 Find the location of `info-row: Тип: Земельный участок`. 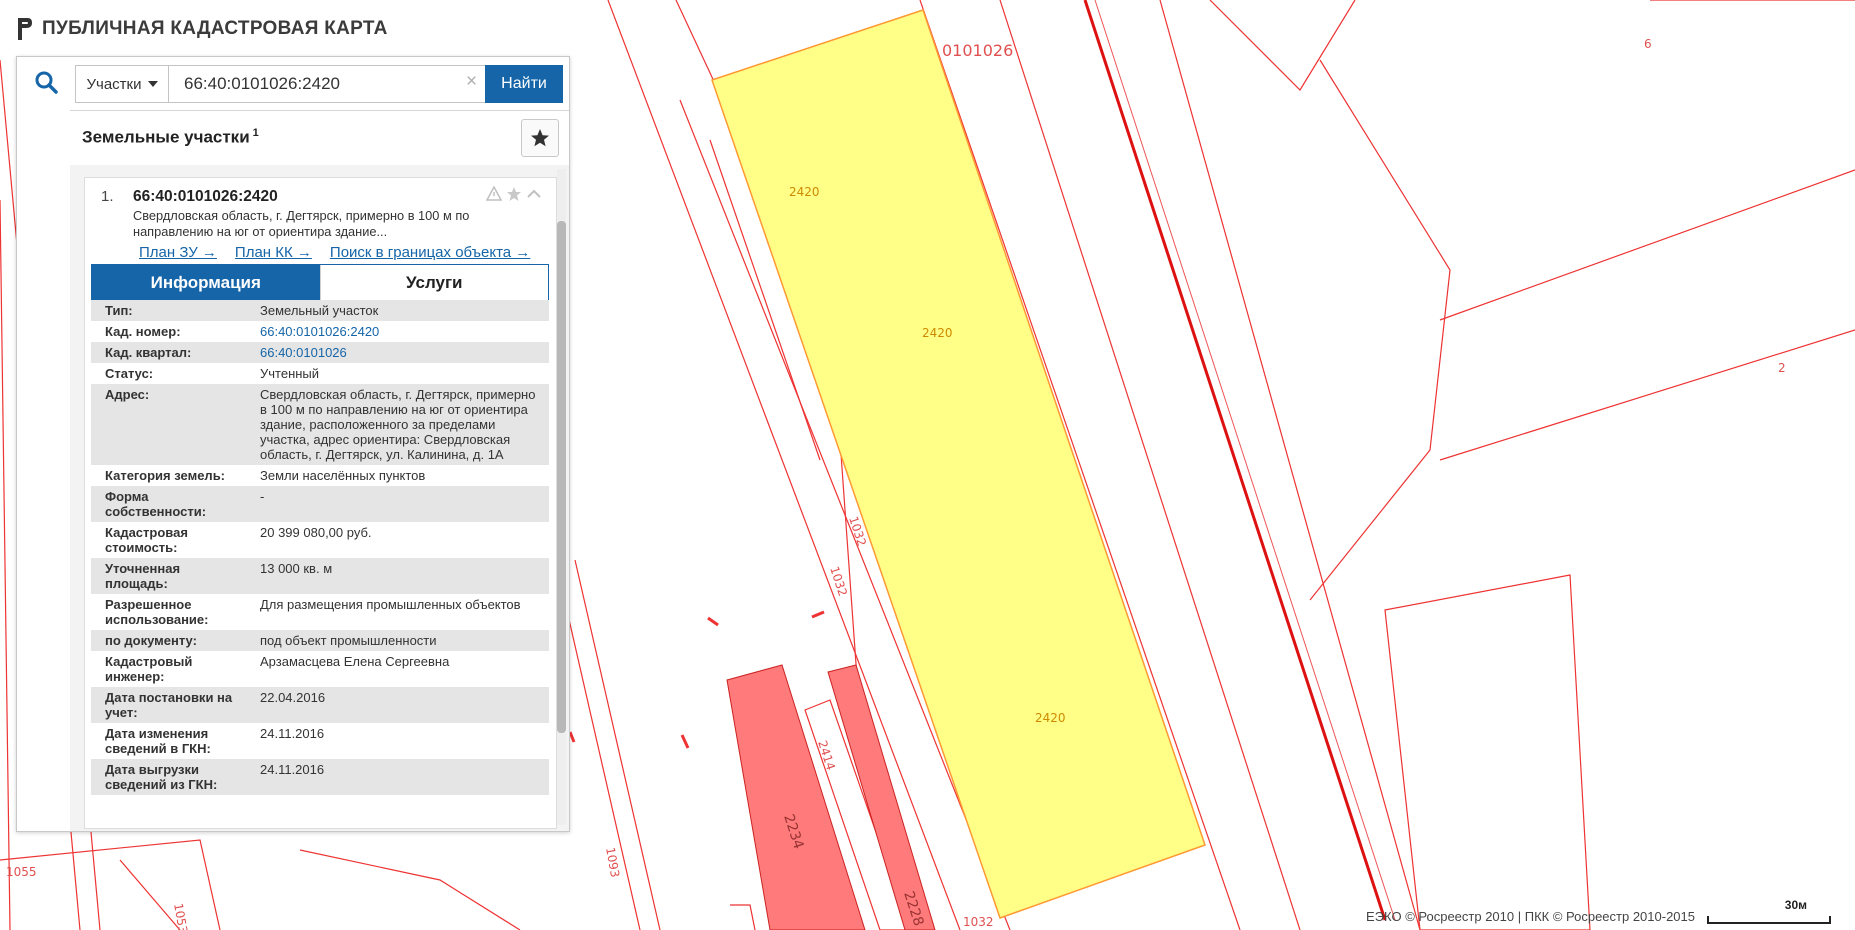

info-row: Тип: Земельный участок is located at coordinates (320, 310).